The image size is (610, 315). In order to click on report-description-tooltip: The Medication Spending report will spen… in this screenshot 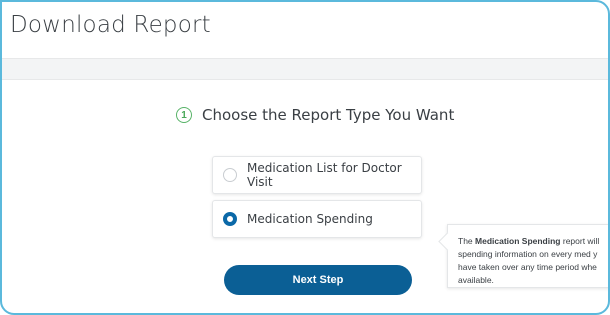, I will do `click(527, 256)`.